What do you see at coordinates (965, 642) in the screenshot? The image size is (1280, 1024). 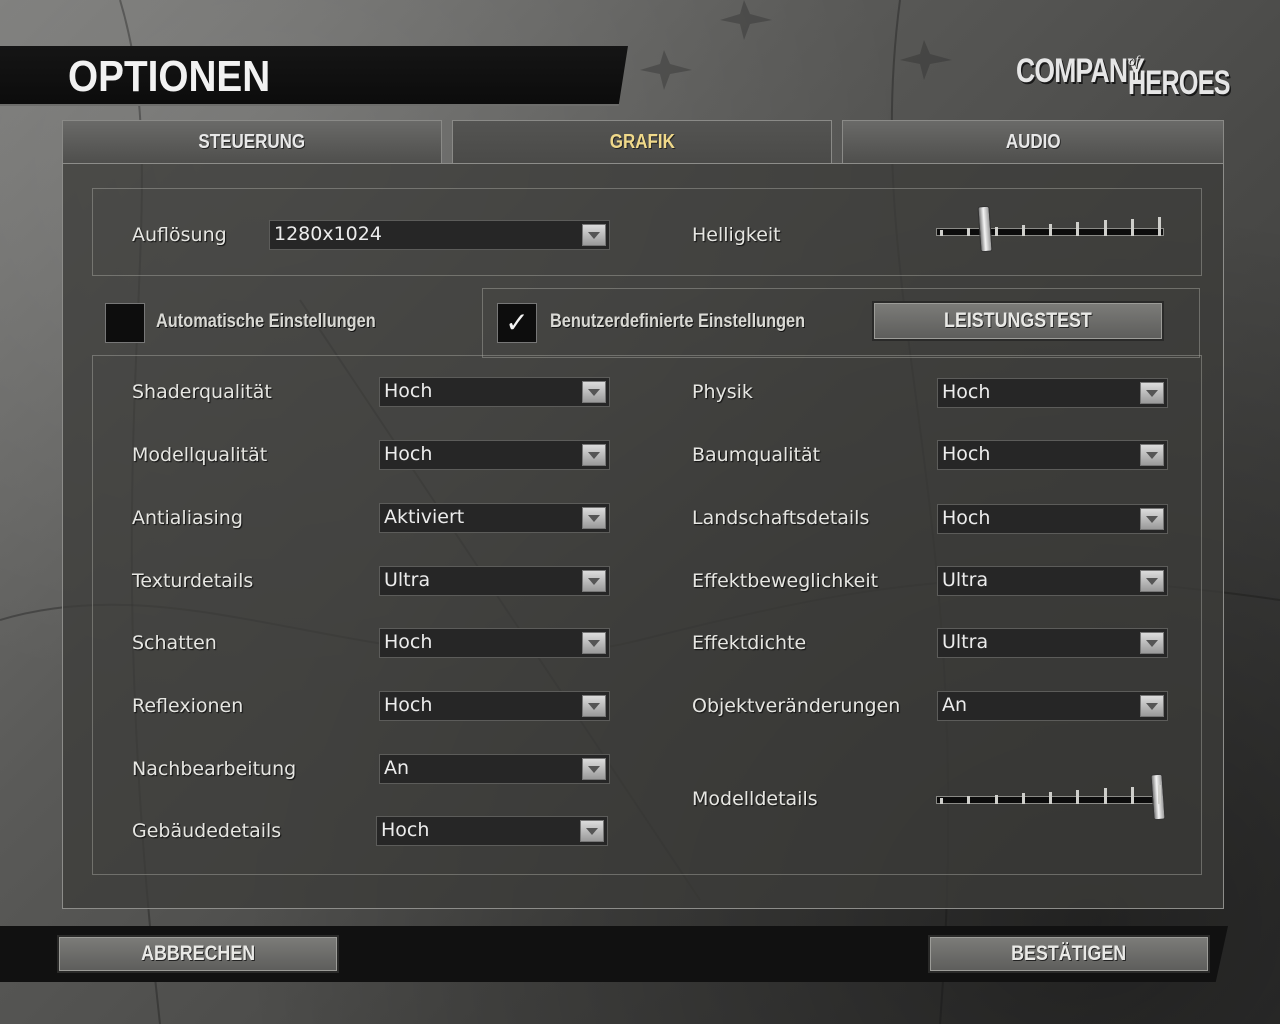 I see `effect-density-value: Ultra` at bounding box center [965, 642].